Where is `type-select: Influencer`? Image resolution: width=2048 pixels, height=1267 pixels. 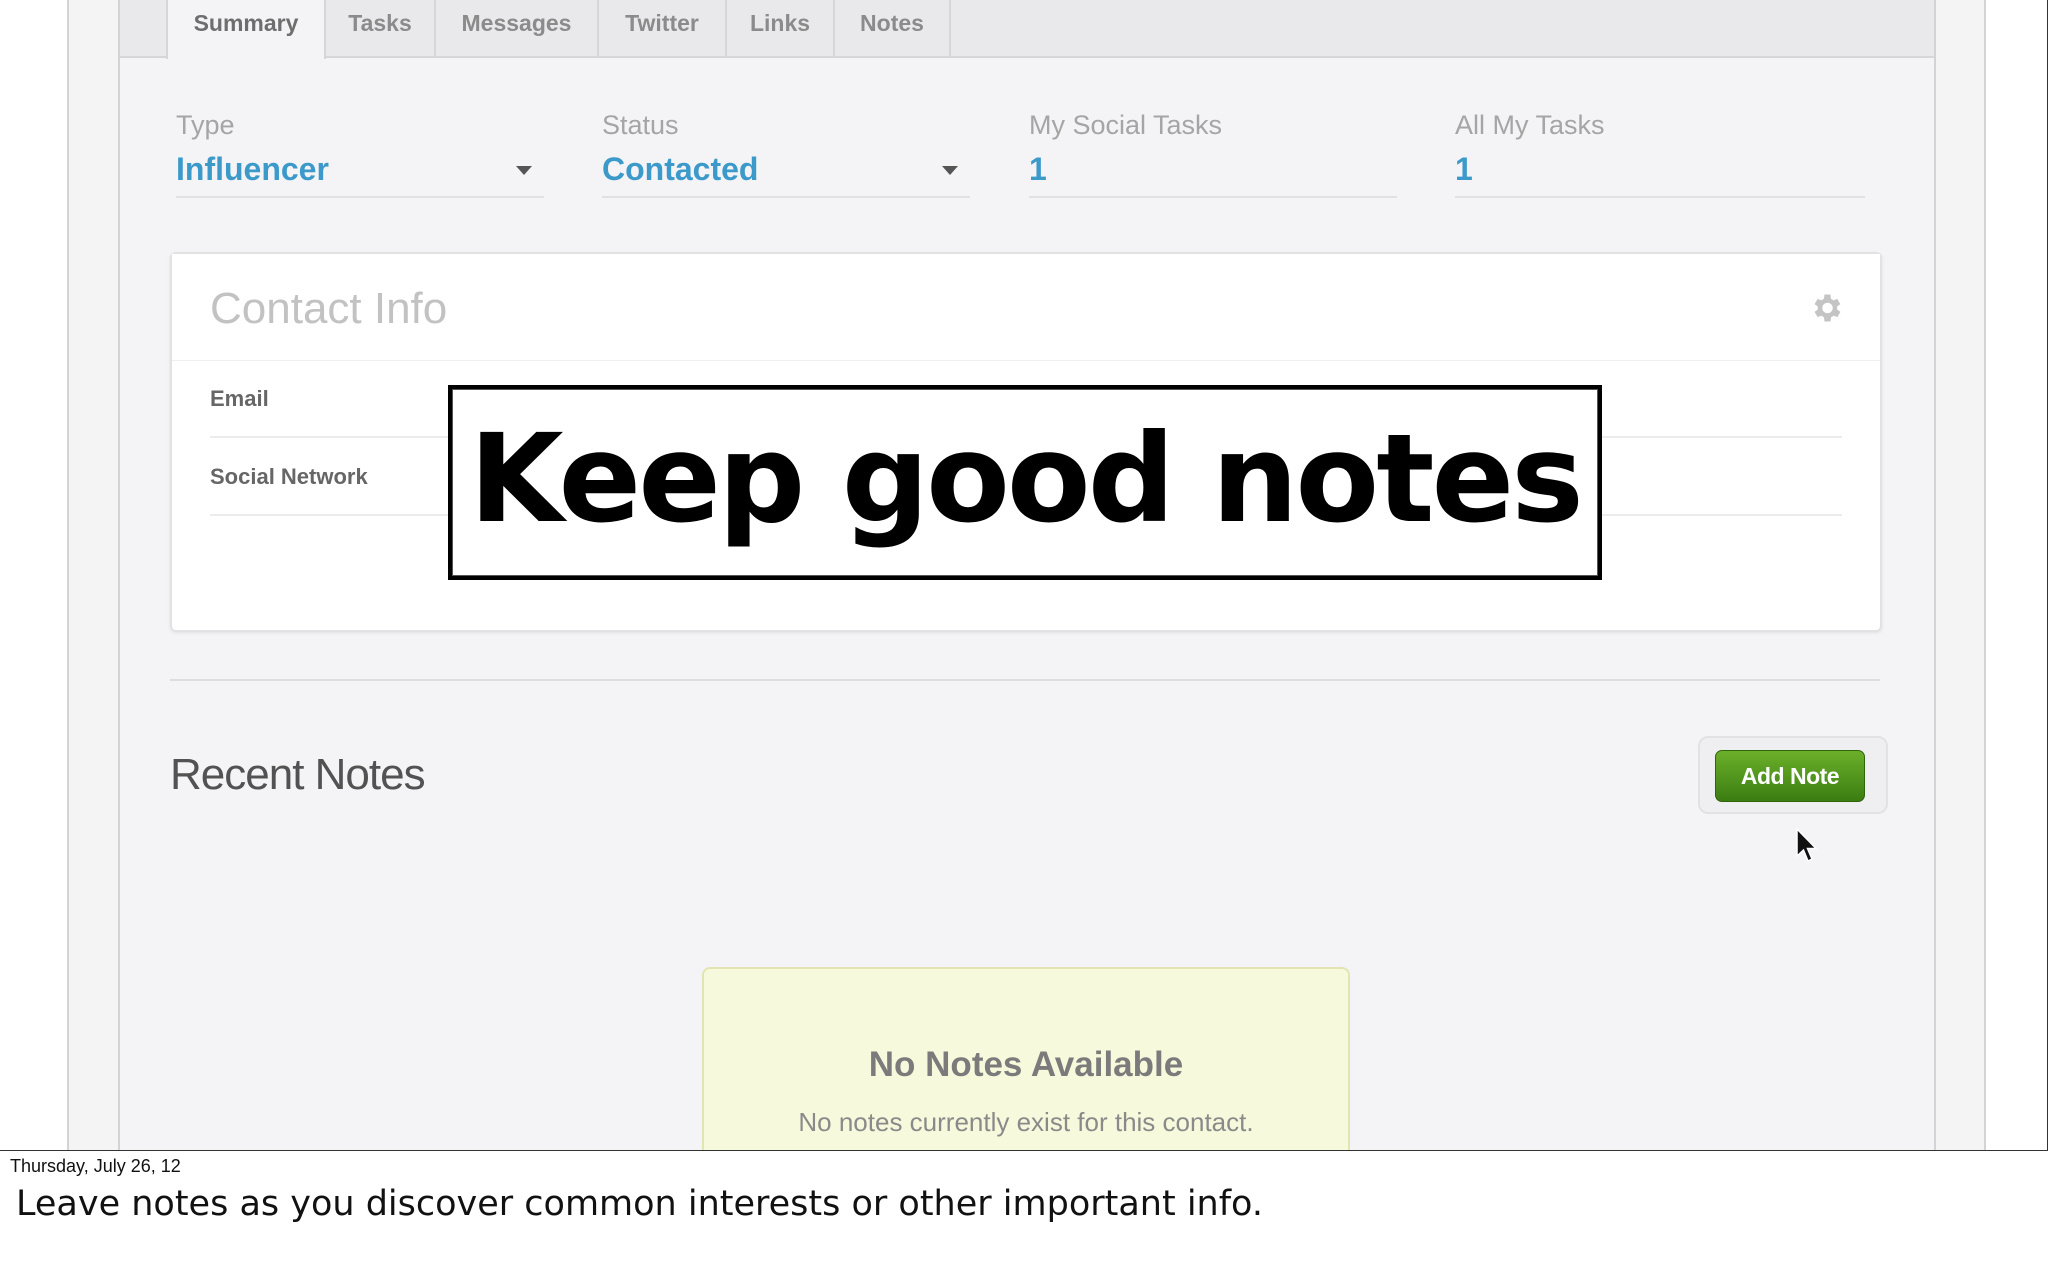 type-select: Influencer is located at coordinates (360, 172).